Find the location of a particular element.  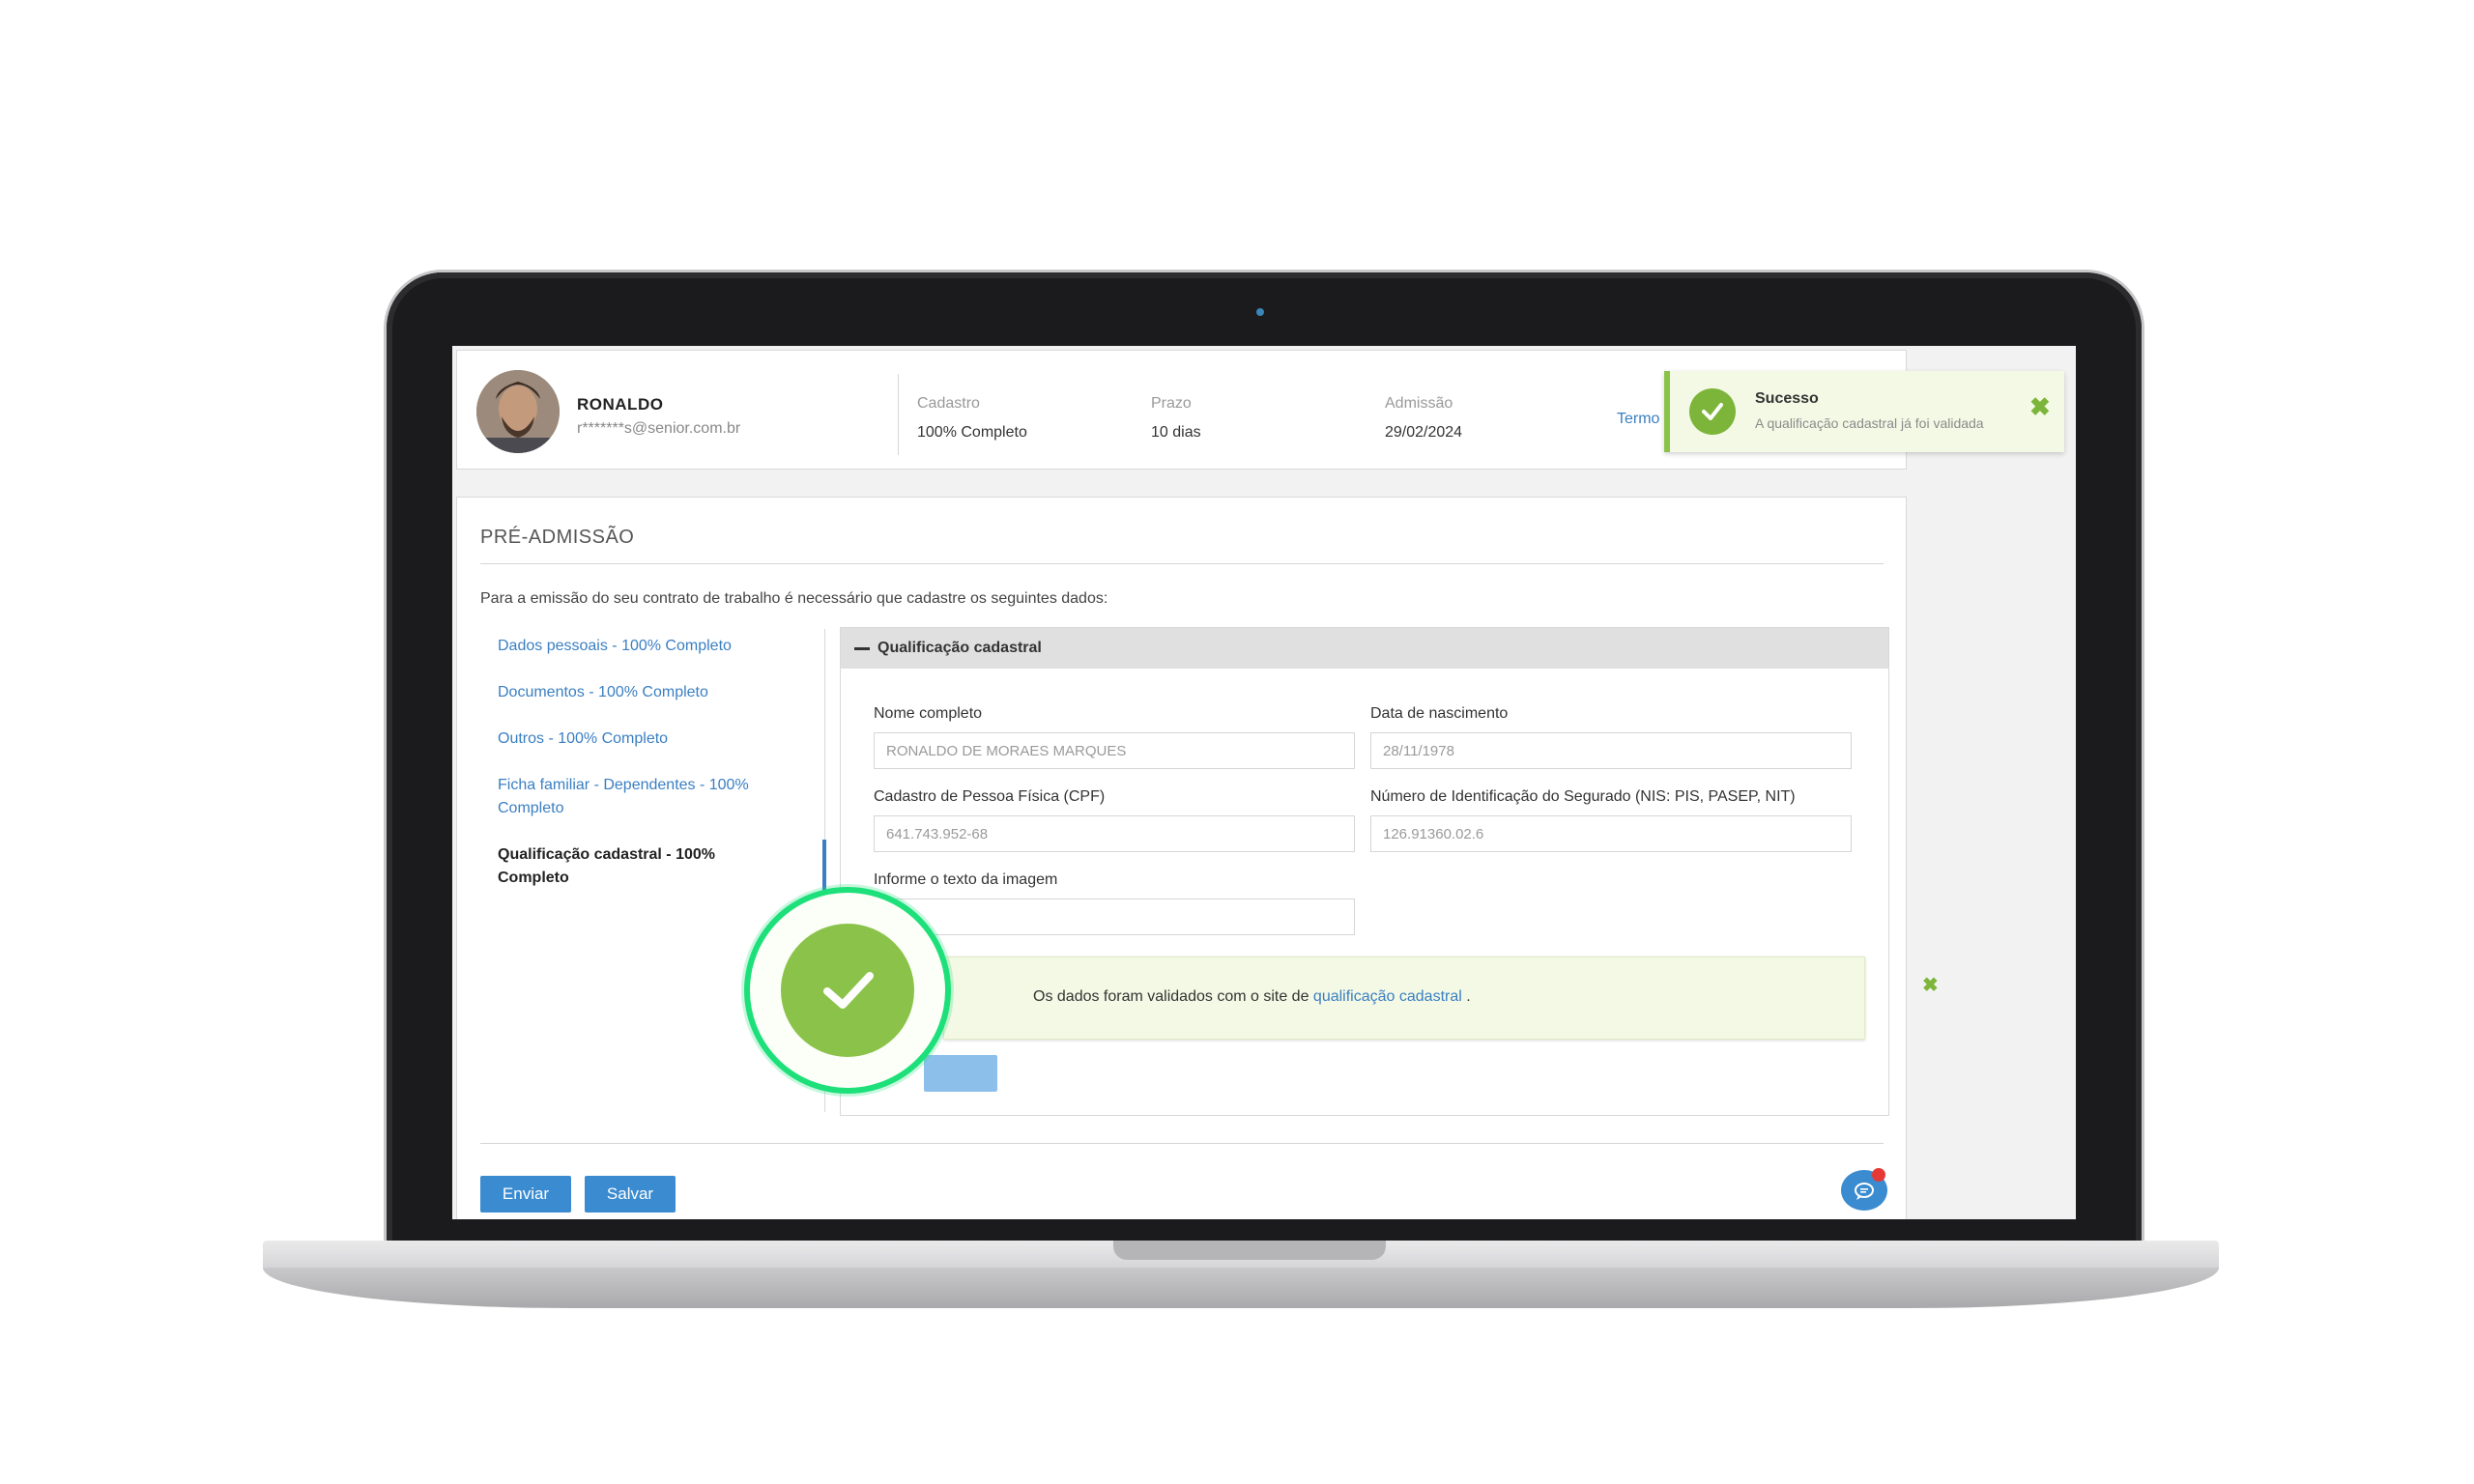

stat-value: 100% Completo is located at coordinates (972, 433).